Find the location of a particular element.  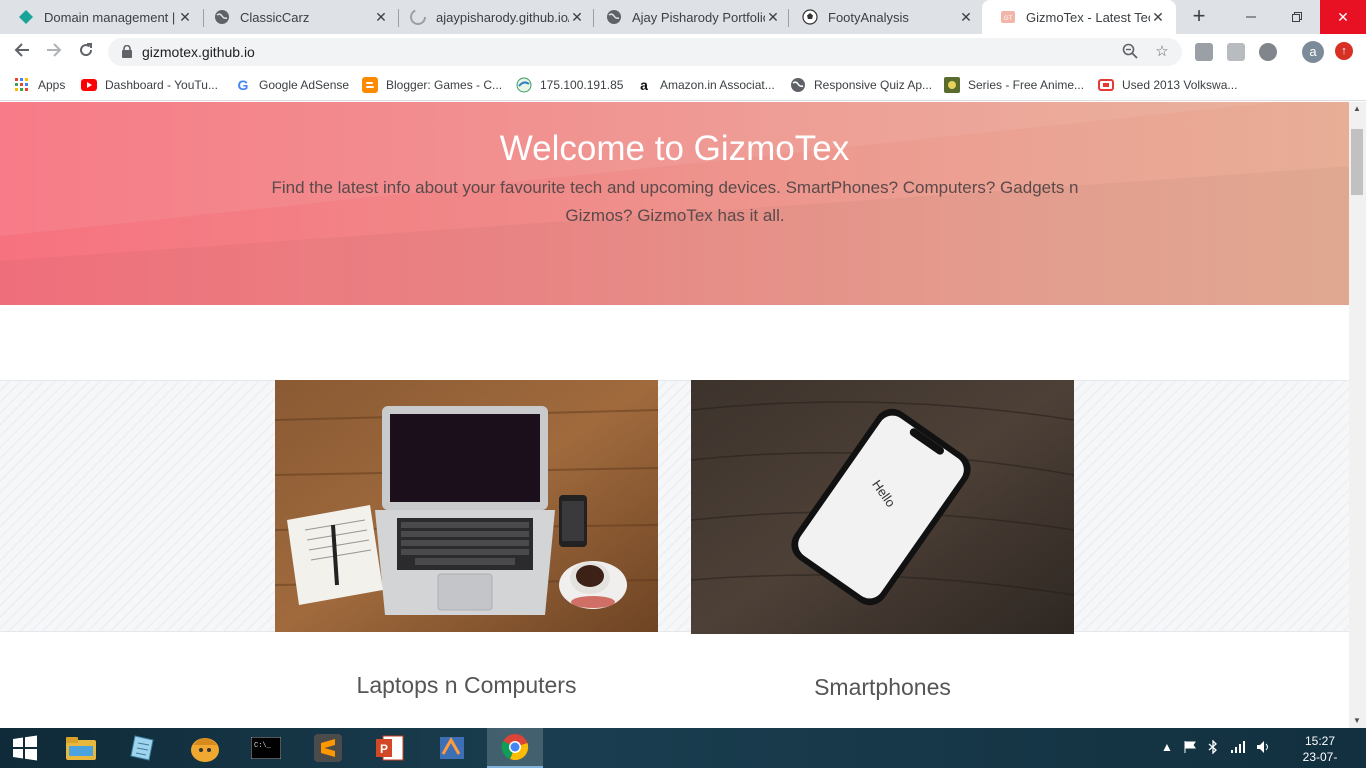

show-hidden-icons-chevron-icon: ▲ is located at coordinates (1167, 747).